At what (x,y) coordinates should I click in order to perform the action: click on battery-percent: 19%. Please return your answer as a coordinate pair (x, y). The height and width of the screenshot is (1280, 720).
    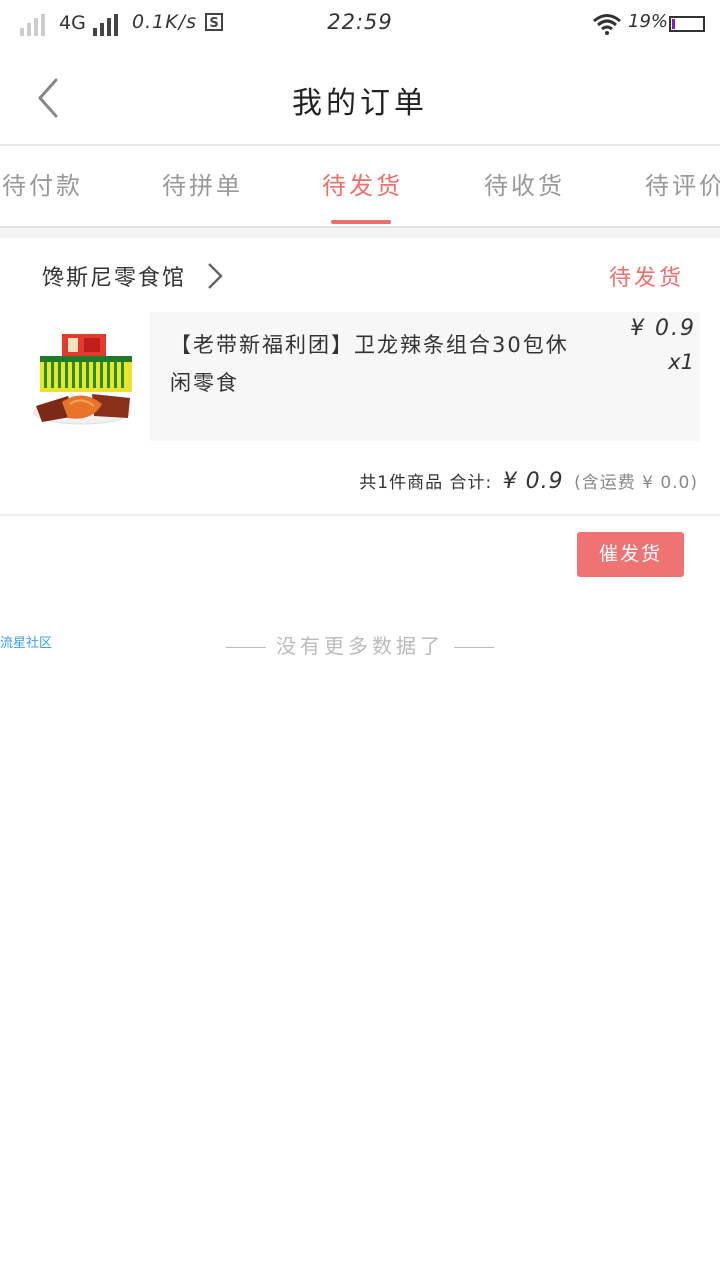
    Looking at the image, I should click on (648, 21).